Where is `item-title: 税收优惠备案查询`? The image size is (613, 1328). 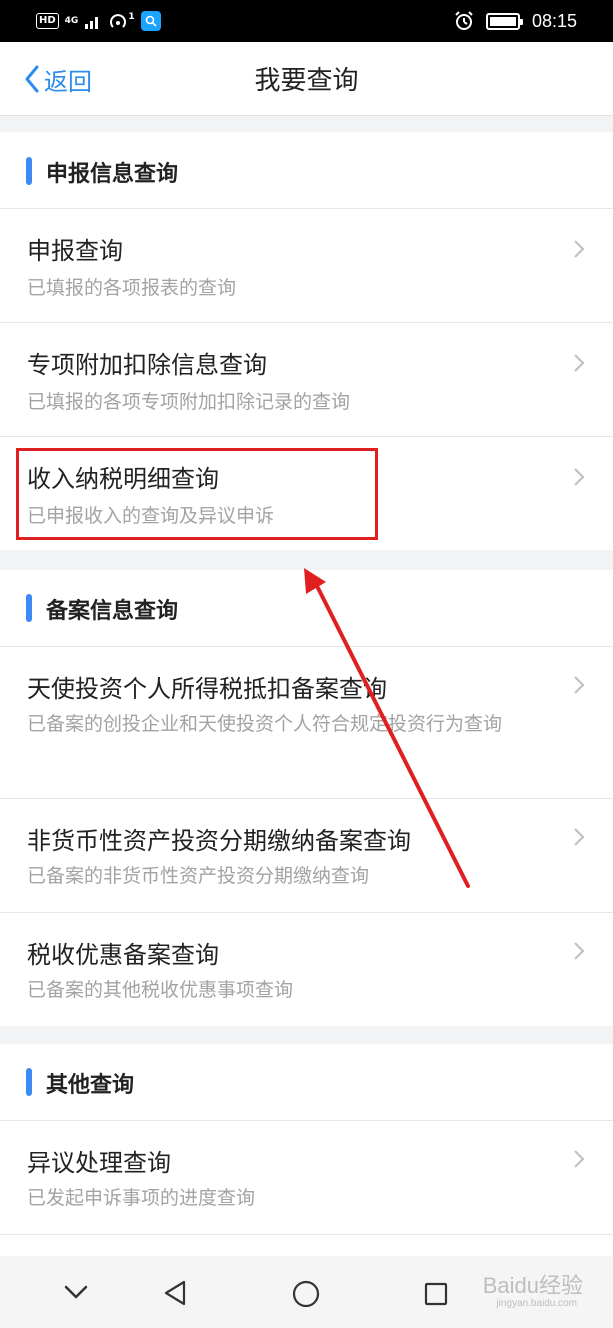
item-title: 税收优惠备案查询 is located at coordinates (123, 955).